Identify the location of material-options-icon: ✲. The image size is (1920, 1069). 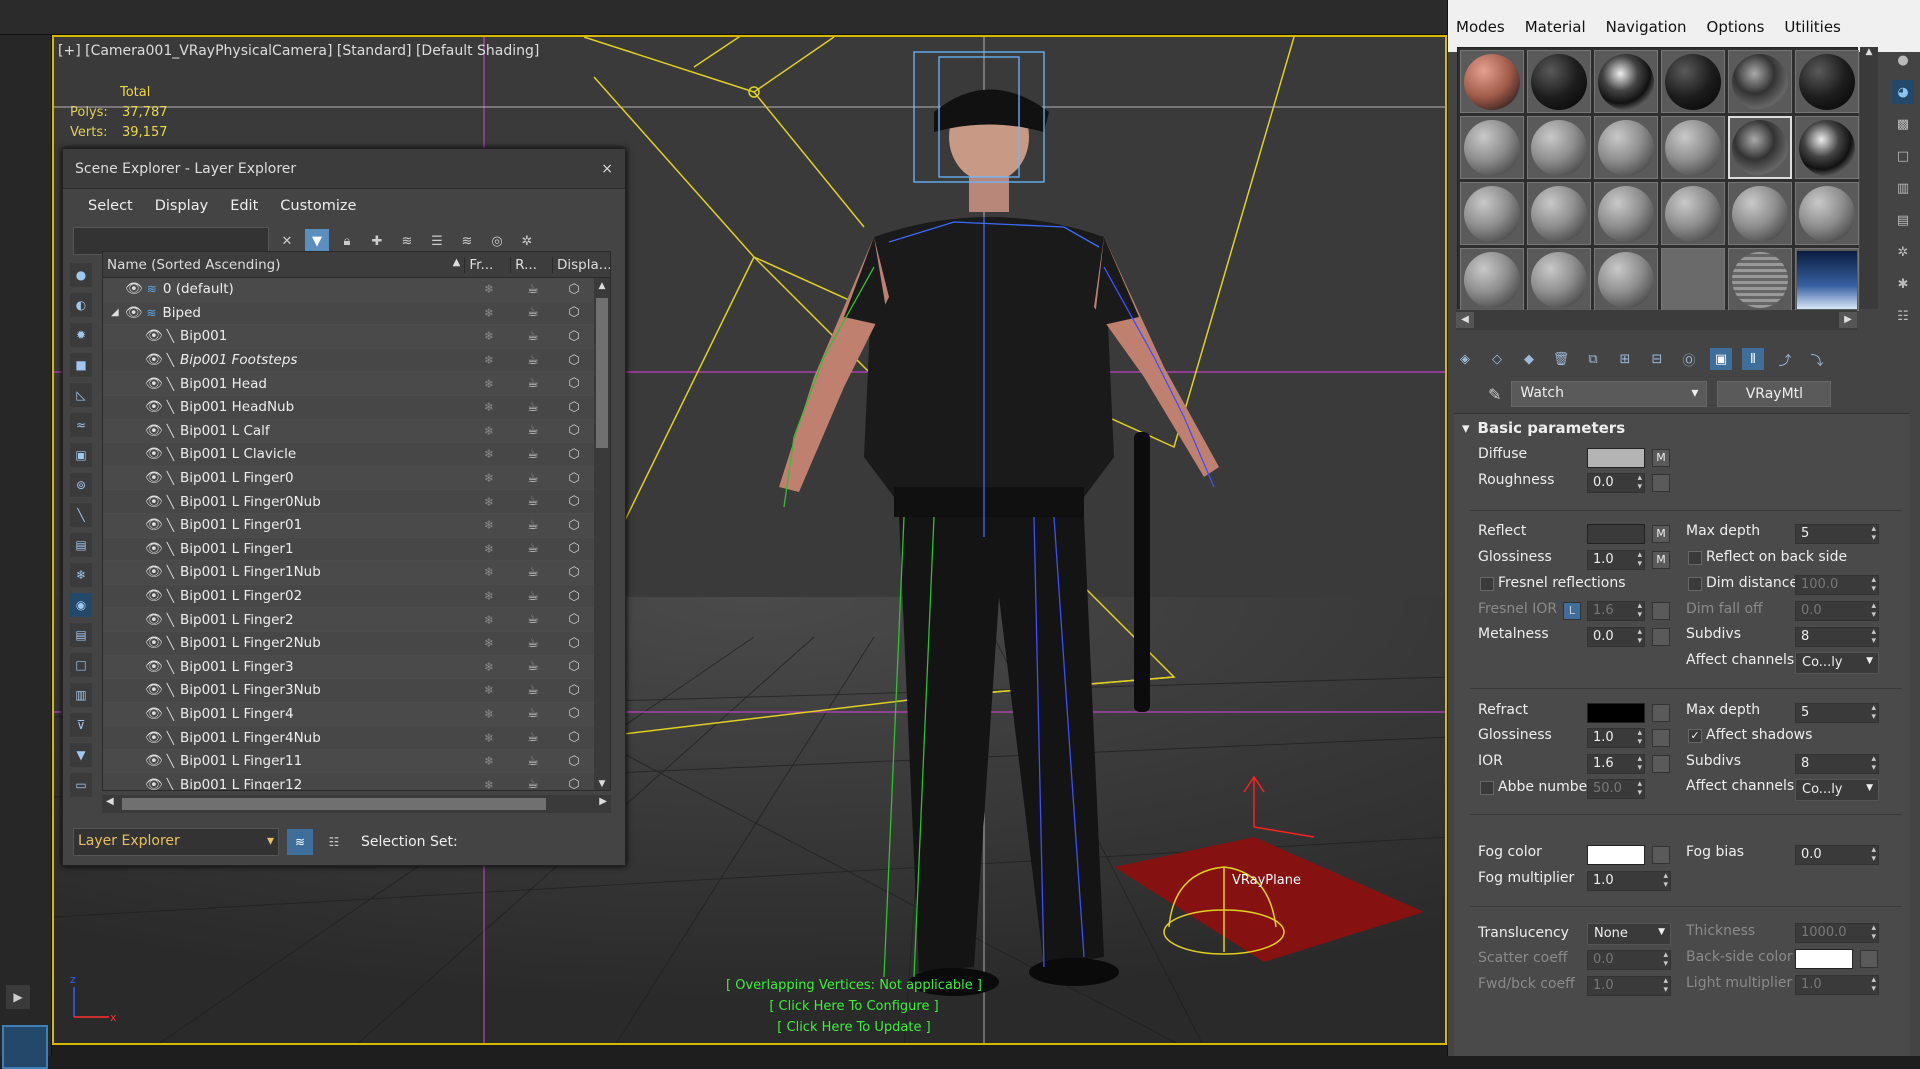
(1903, 252).